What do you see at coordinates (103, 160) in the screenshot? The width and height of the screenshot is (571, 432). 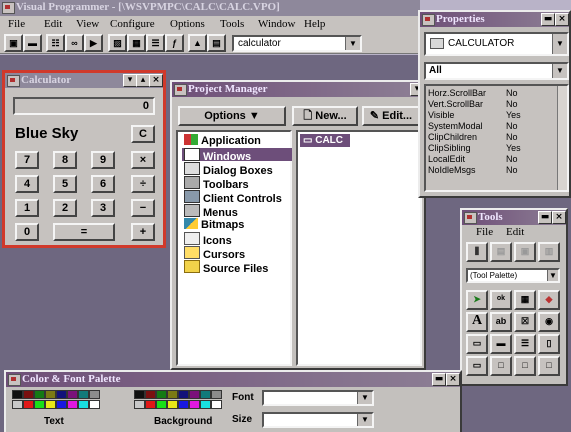 I see `key-9: 9` at bounding box center [103, 160].